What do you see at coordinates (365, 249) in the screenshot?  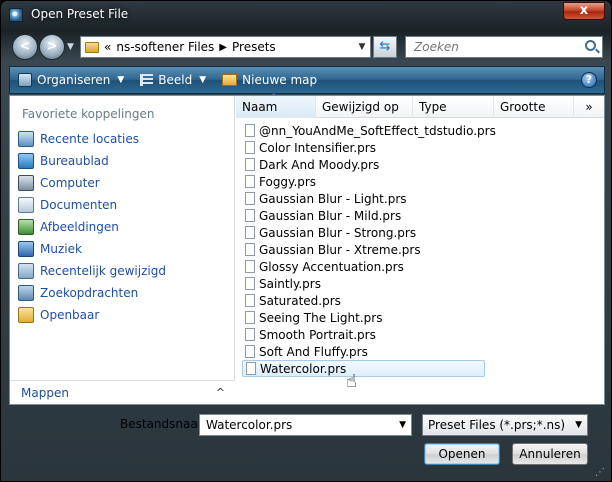 I see `list-item: Gaussian Blur - Xtreme.prs` at bounding box center [365, 249].